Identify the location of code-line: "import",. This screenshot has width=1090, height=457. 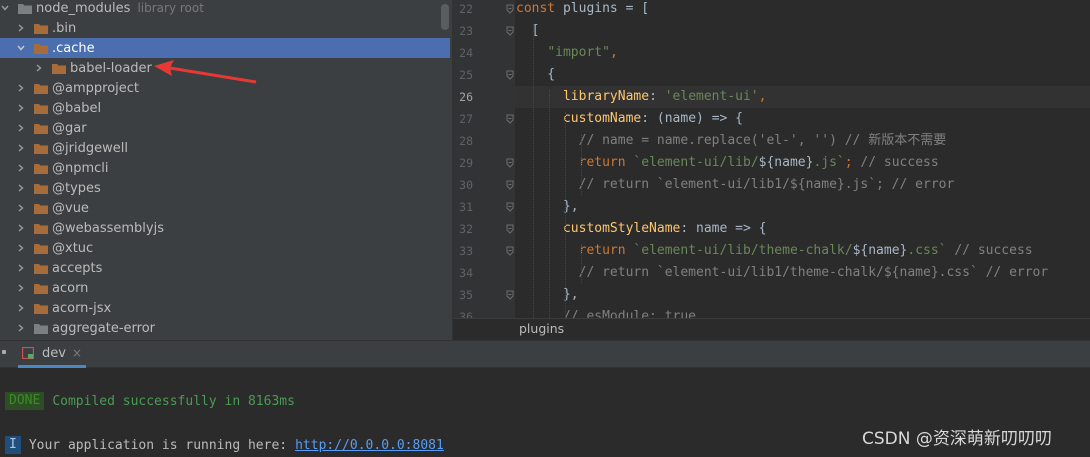
(566, 53).